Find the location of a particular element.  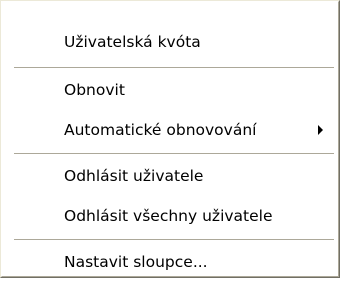

menu-item-auto-refresh: Automatické obnovování is located at coordinates (170, 130).